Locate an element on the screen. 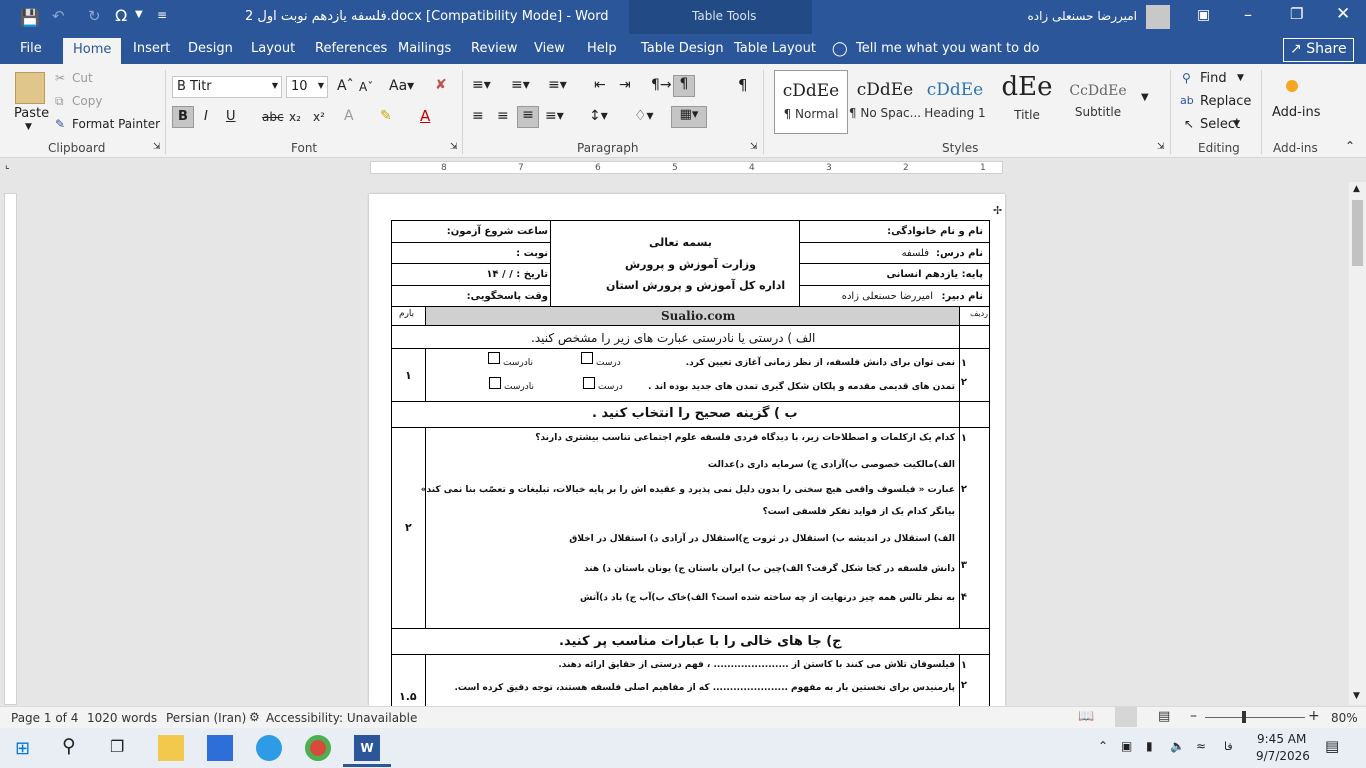  language: Persian (Iran) is located at coordinates (206, 718).